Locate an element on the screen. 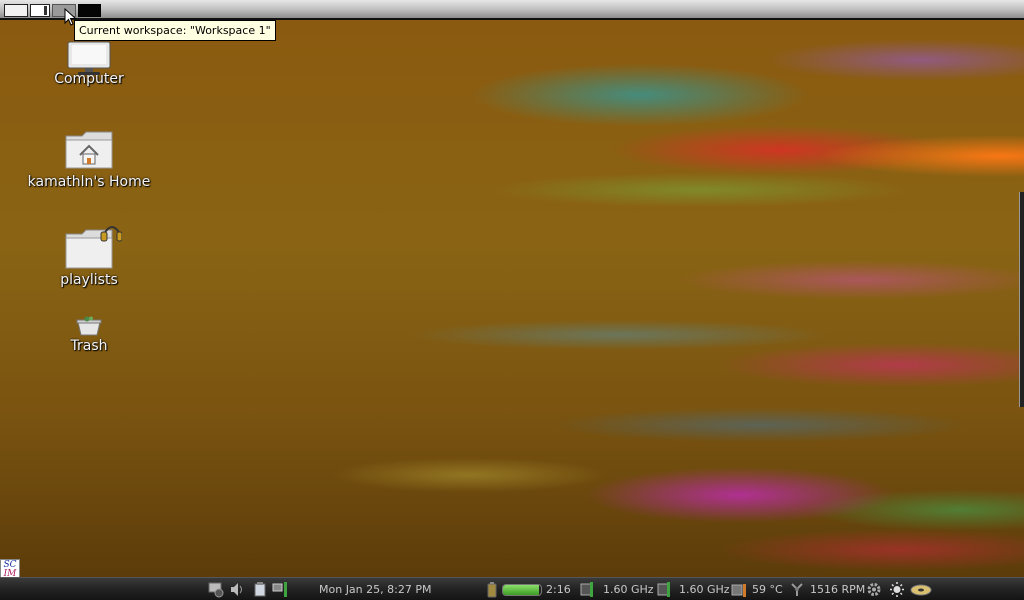 This screenshot has width=1024, height=600. top-panel is located at coordinates (512, 10).